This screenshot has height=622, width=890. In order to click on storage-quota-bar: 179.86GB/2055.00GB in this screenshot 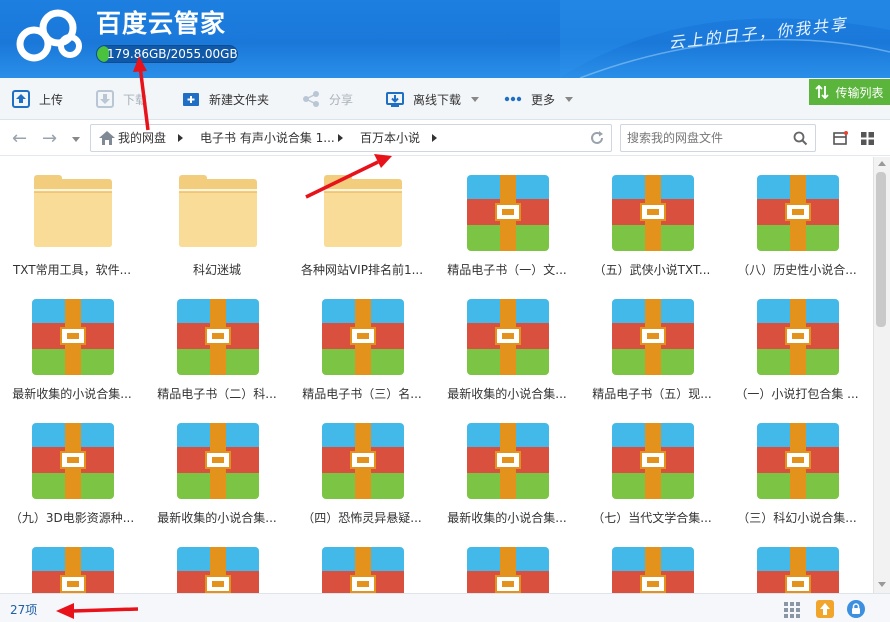, I will do `click(167, 54)`.